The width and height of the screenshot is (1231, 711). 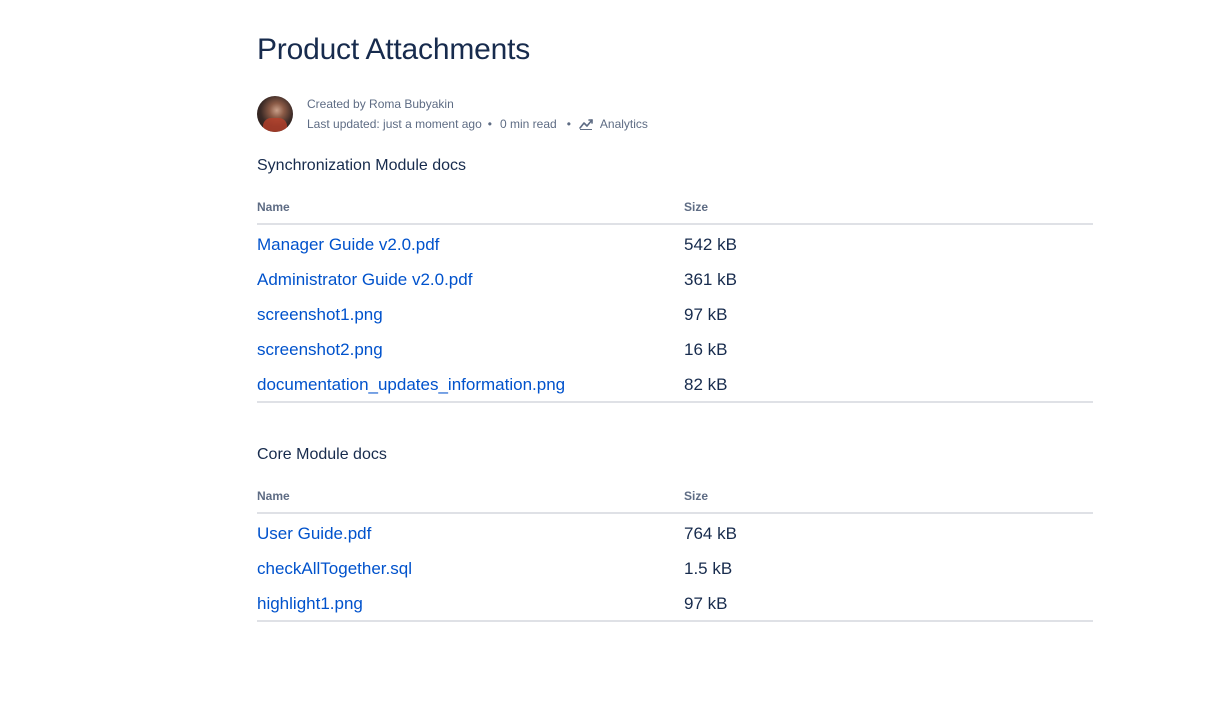 What do you see at coordinates (394, 124) in the screenshot?
I see `last-updated: Last updated: just a moment ago` at bounding box center [394, 124].